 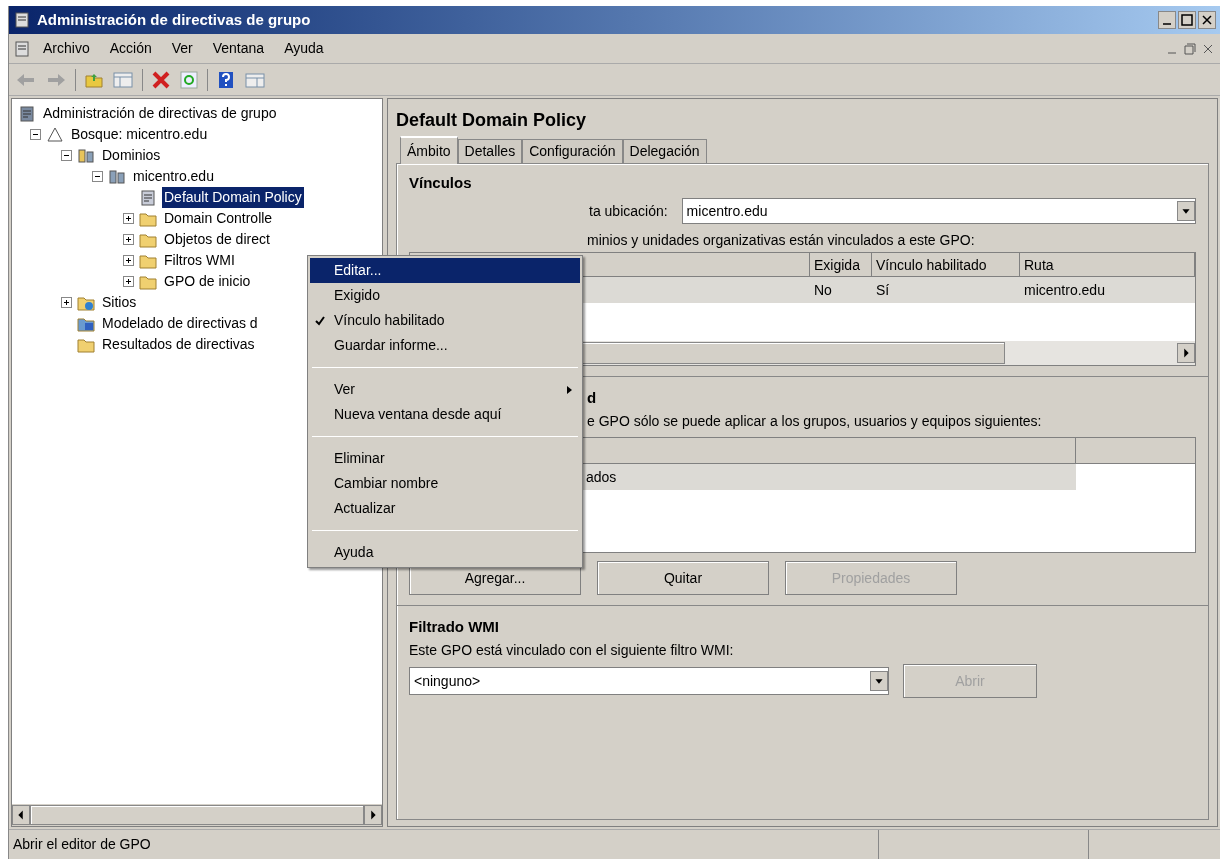 What do you see at coordinates (199, 260) in the screenshot?
I see `tree-item: Filtros WMI` at bounding box center [199, 260].